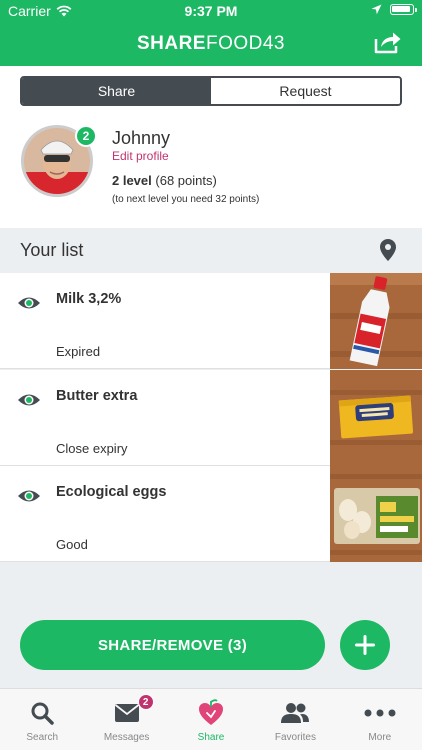 This screenshot has width=422, height=750. I want to click on next-level-text: (to next level you need 32 points), so click(186, 199).